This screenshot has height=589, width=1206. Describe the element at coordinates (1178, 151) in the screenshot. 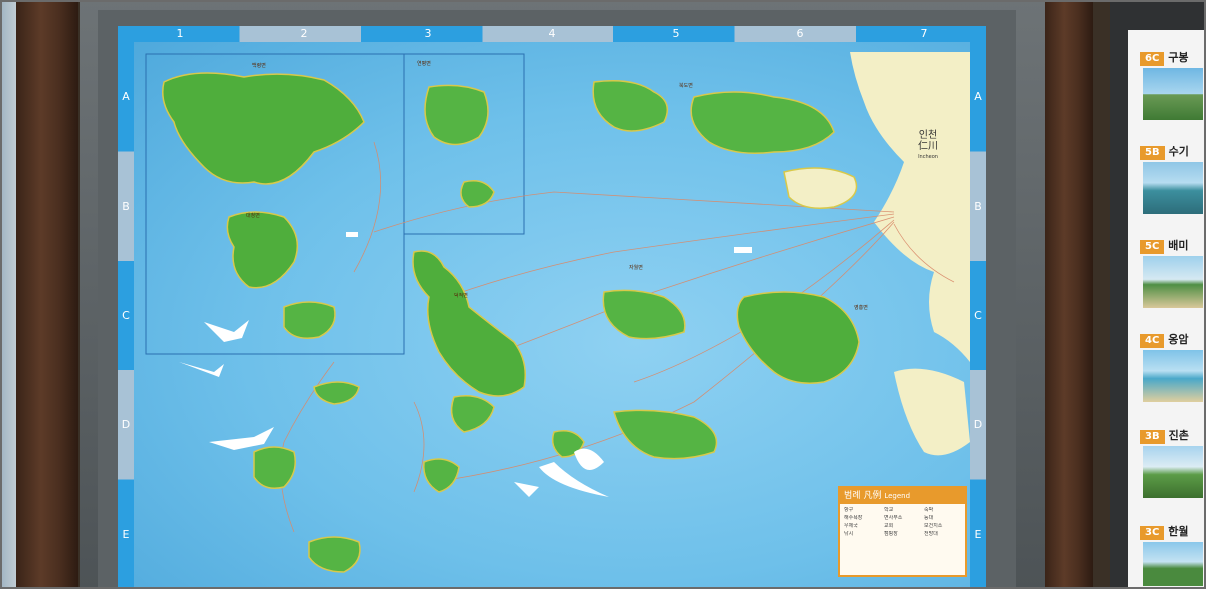

I see `key-title: 수기` at that location.